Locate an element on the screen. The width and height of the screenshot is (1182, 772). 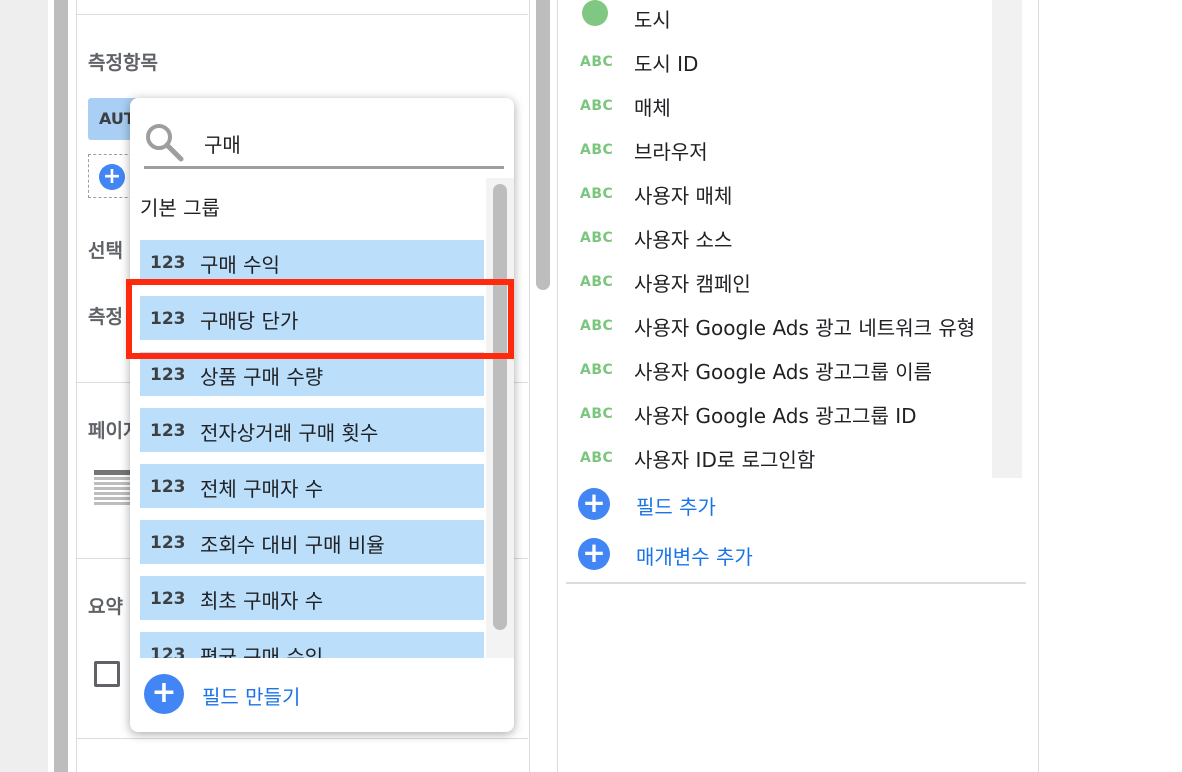
field-item: ABC 도시 ID is located at coordinates (780, 62).